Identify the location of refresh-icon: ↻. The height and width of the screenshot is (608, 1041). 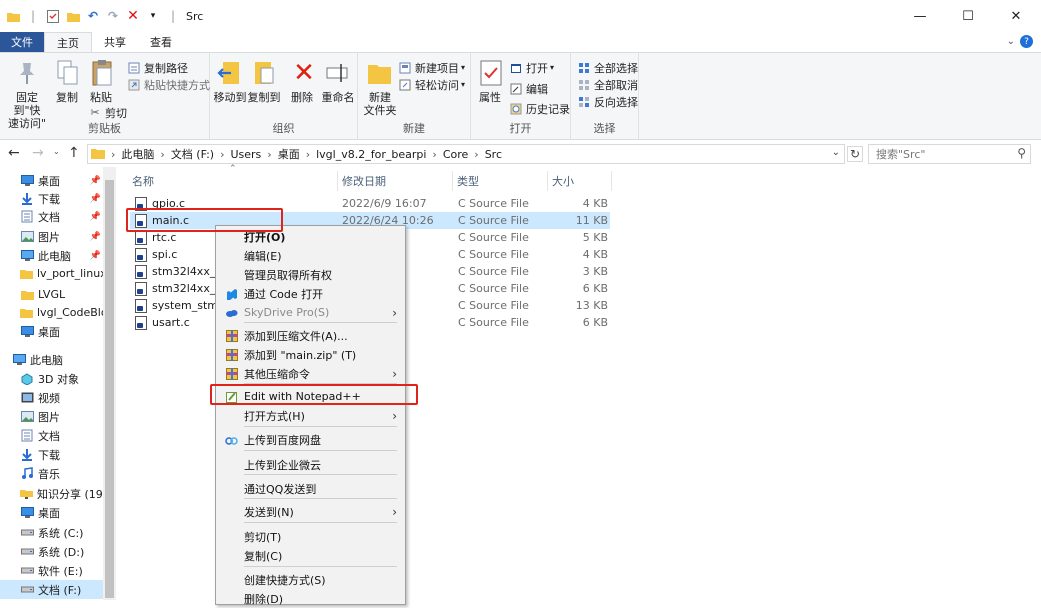
(855, 154).